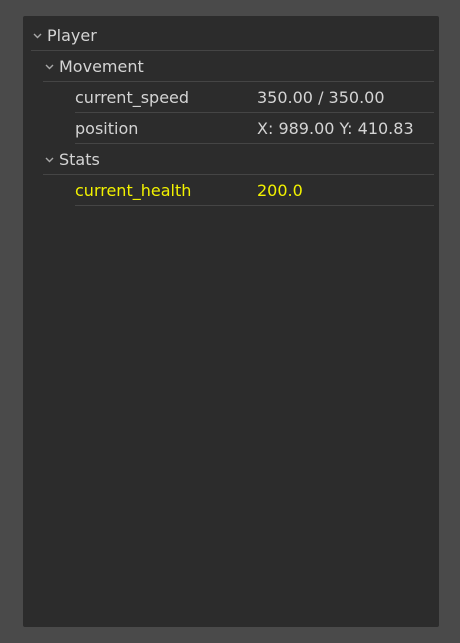  What do you see at coordinates (254, 129) in the screenshot?
I see `property-row-position: position X: 989.00 Y: 410.83` at bounding box center [254, 129].